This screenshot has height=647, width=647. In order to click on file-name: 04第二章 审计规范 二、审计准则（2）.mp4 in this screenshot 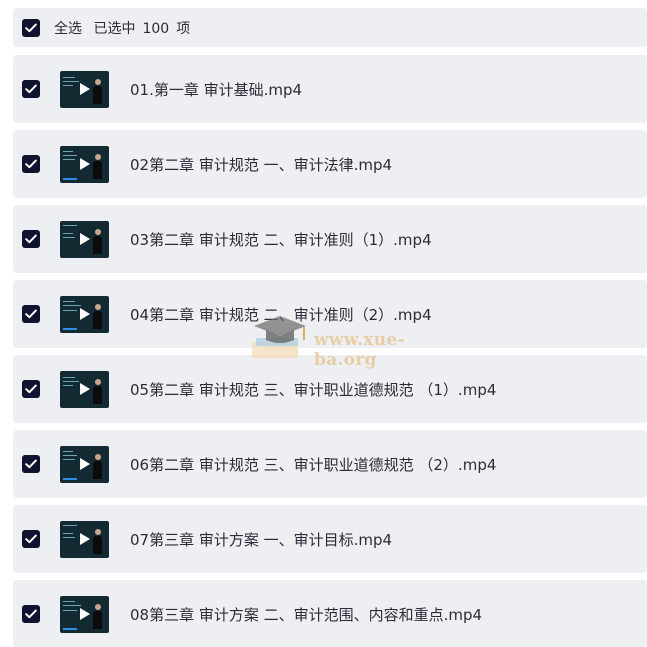, I will do `click(281, 314)`.